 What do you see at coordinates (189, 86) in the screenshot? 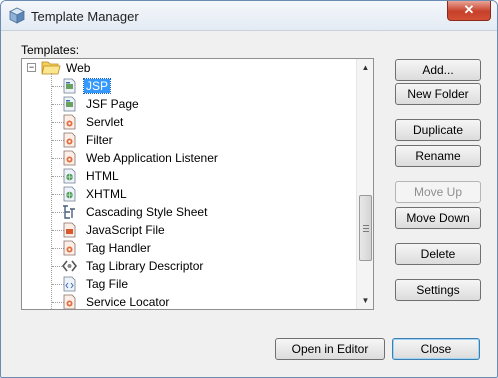
I see `tree-item: JSP` at bounding box center [189, 86].